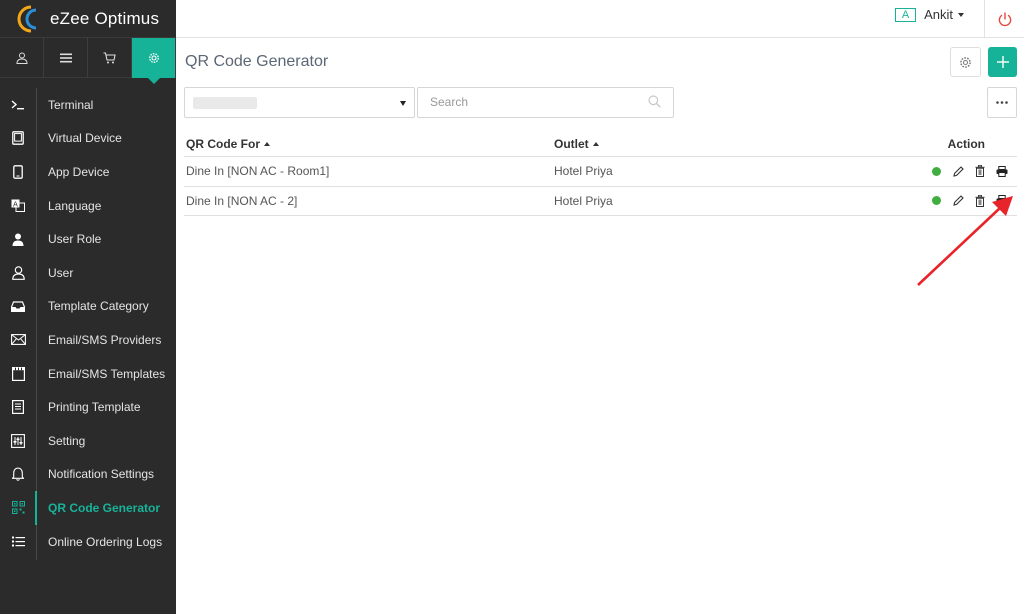  I want to click on sidebar-item-label: Printing Template, so click(94, 407).